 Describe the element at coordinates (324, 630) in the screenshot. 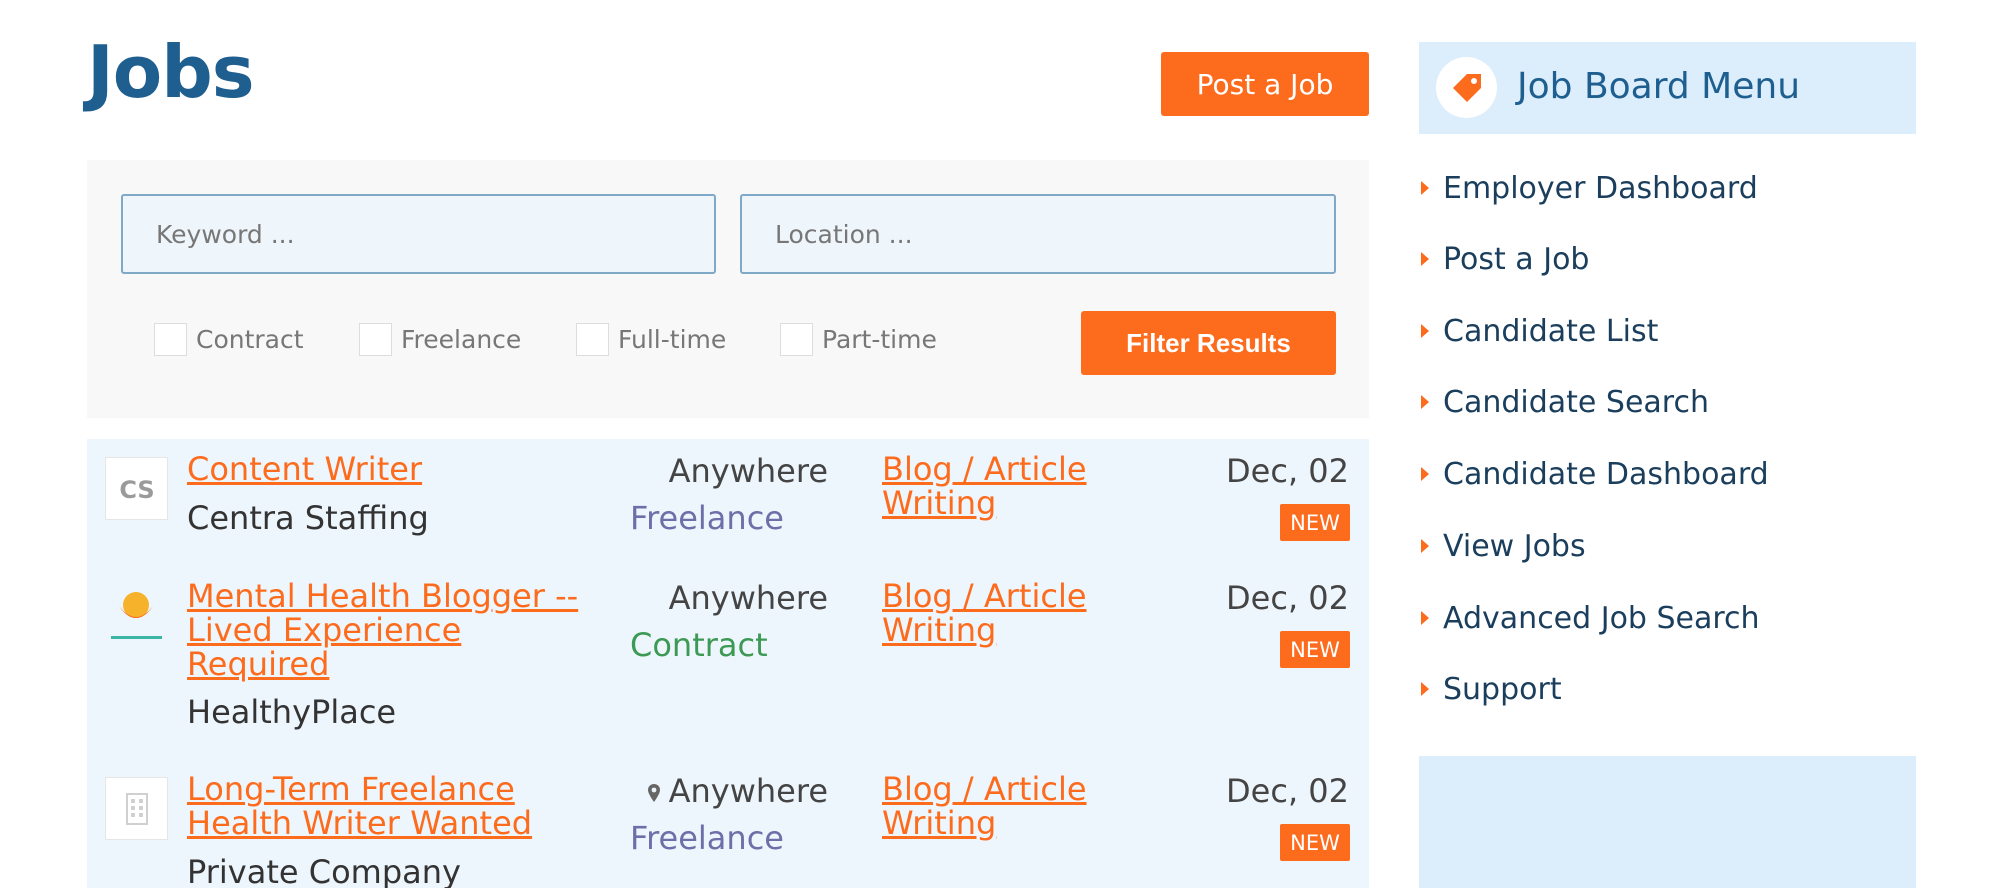

I see `job-title-line: Lived Experience` at that location.